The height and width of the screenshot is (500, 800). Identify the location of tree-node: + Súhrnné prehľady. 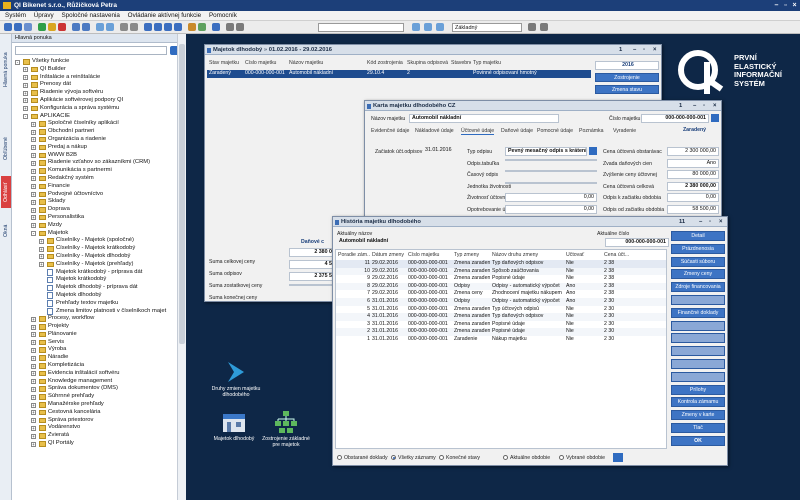
(99, 397).